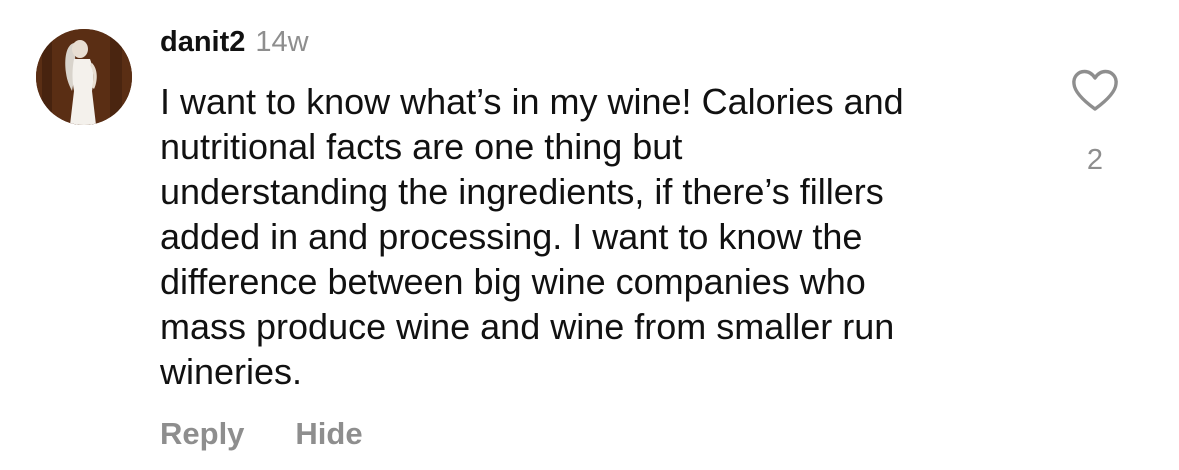  I want to click on comment-actions: Reply Hide, so click(261, 434).